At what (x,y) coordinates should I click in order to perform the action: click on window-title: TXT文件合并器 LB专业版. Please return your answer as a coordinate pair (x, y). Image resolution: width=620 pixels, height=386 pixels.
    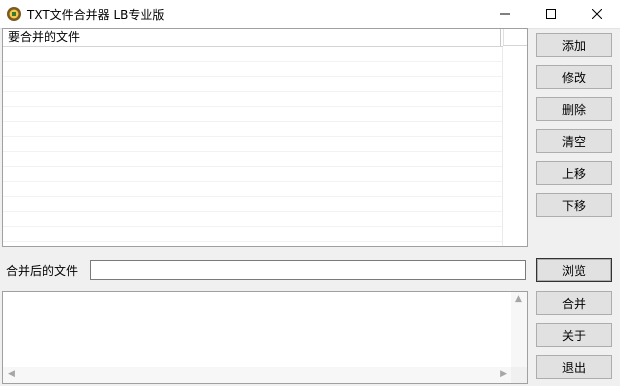
    Looking at the image, I should click on (96, 15).